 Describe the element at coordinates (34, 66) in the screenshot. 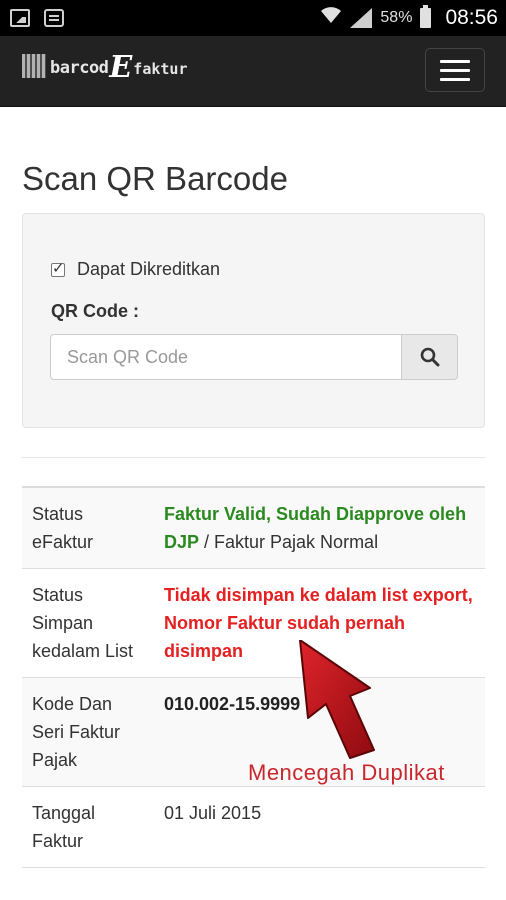

I see `qr-logo-icon` at that location.